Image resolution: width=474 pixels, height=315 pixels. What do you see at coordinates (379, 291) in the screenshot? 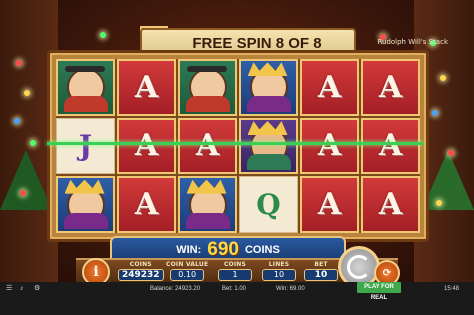
I see `play-for-real-button: PLAY FOR REAL` at bounding box center [379, 291].